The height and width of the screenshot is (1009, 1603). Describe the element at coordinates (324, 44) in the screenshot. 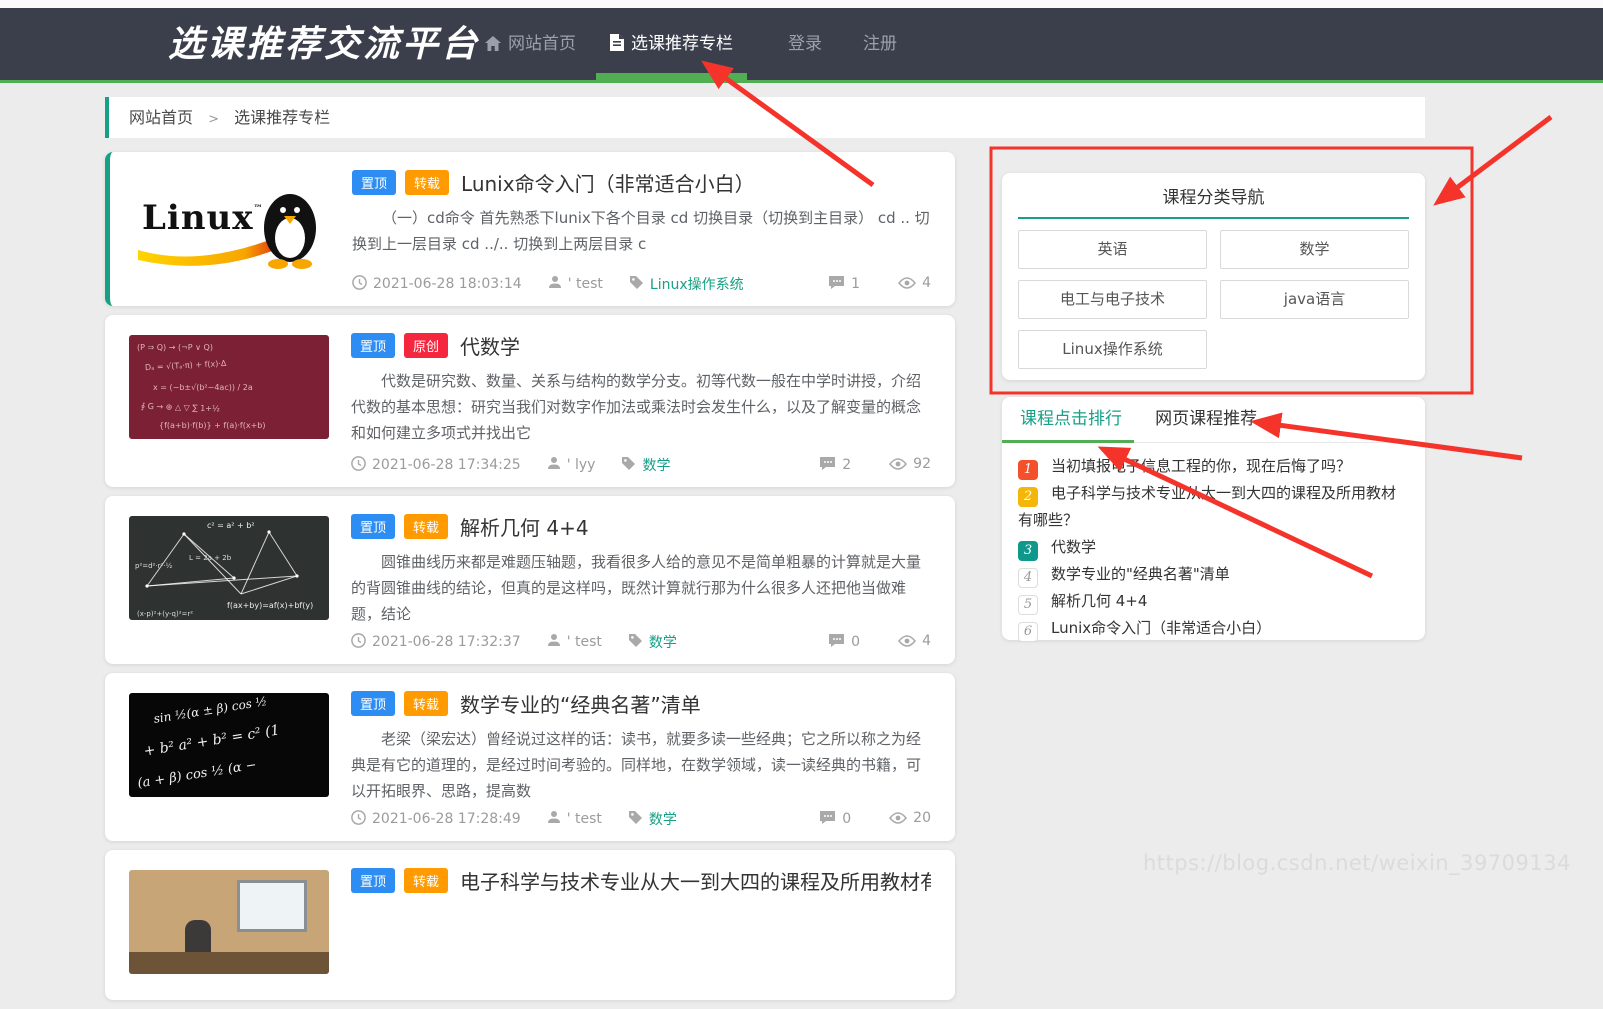

I see `site-logo: 选课推荐交流平台` at that location.